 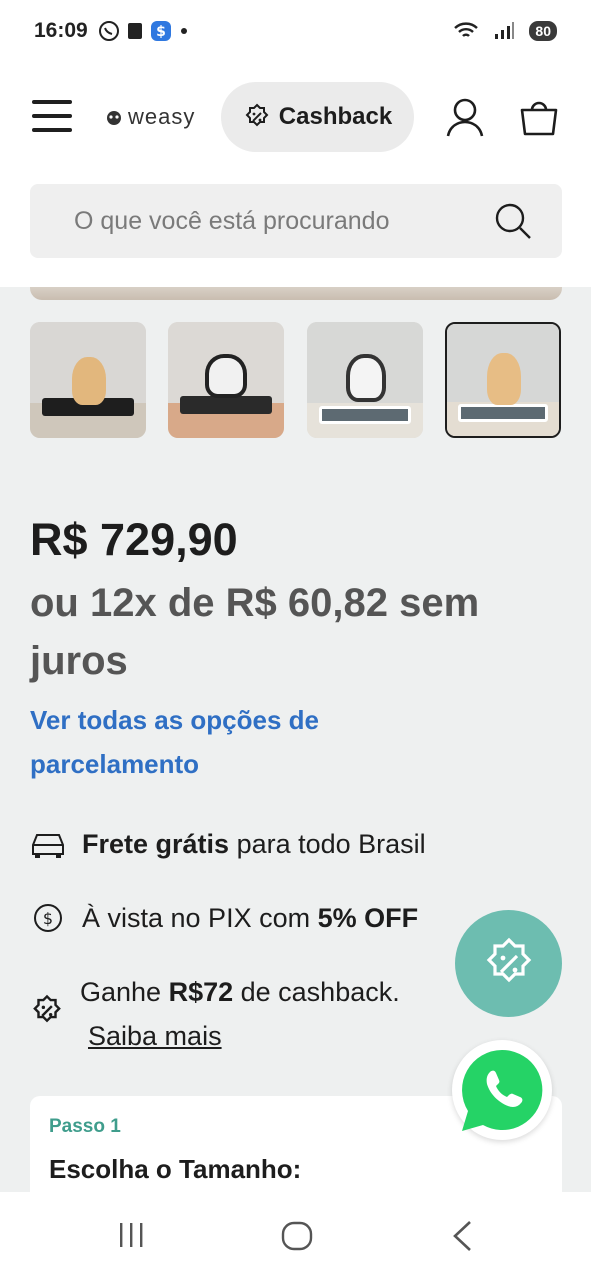 What do you see at coordinates (335, 116) in the screenshot?
I see `cashback-label: Cashback` at bounding box center [335, 116].